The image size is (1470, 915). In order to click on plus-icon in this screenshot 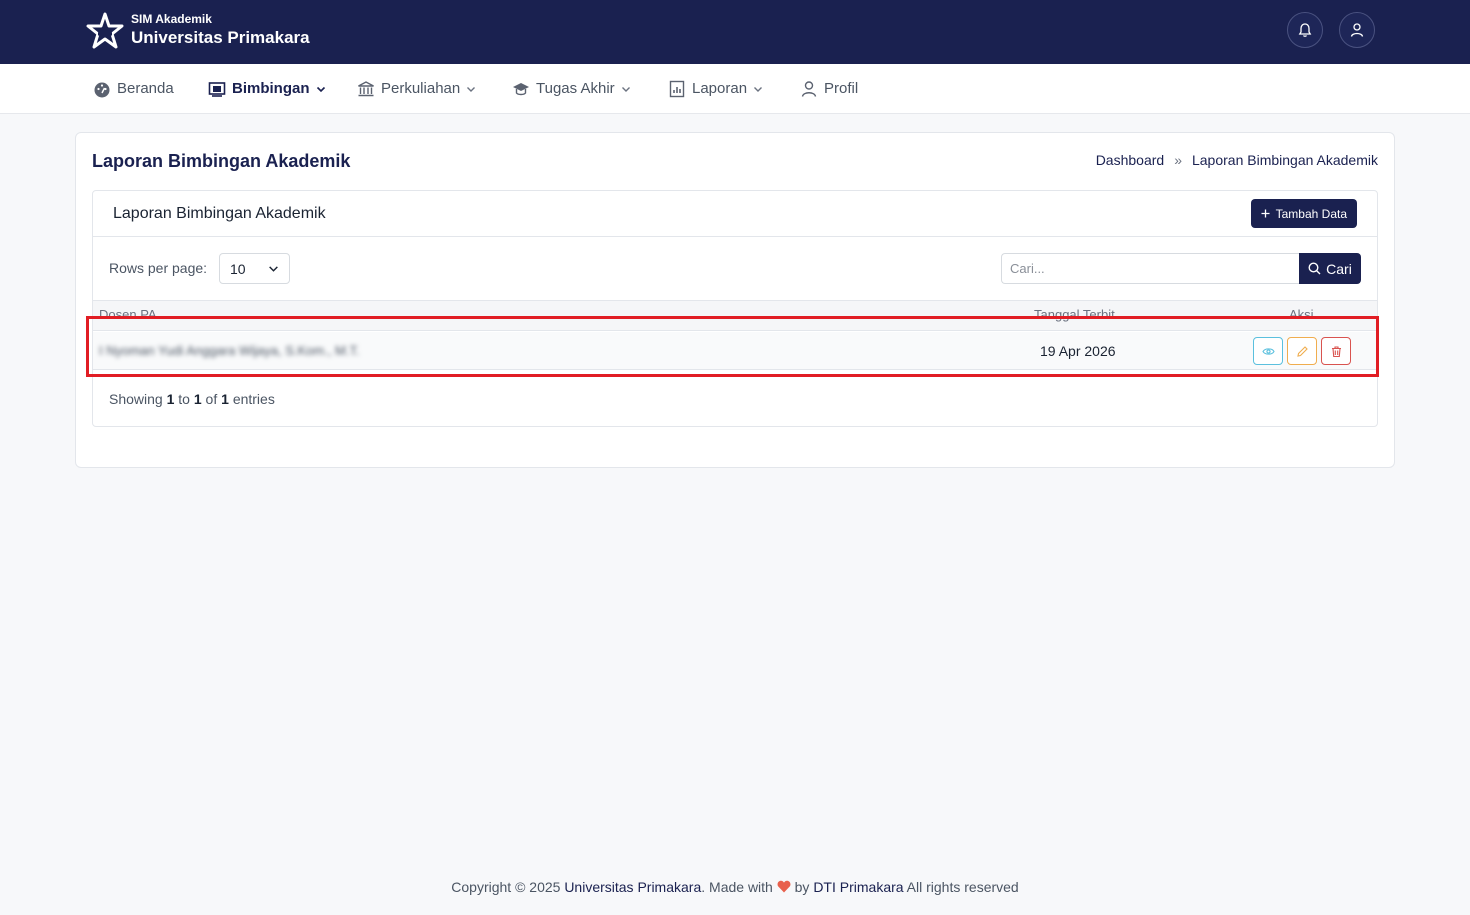, I will do `click(1265, 213)`.